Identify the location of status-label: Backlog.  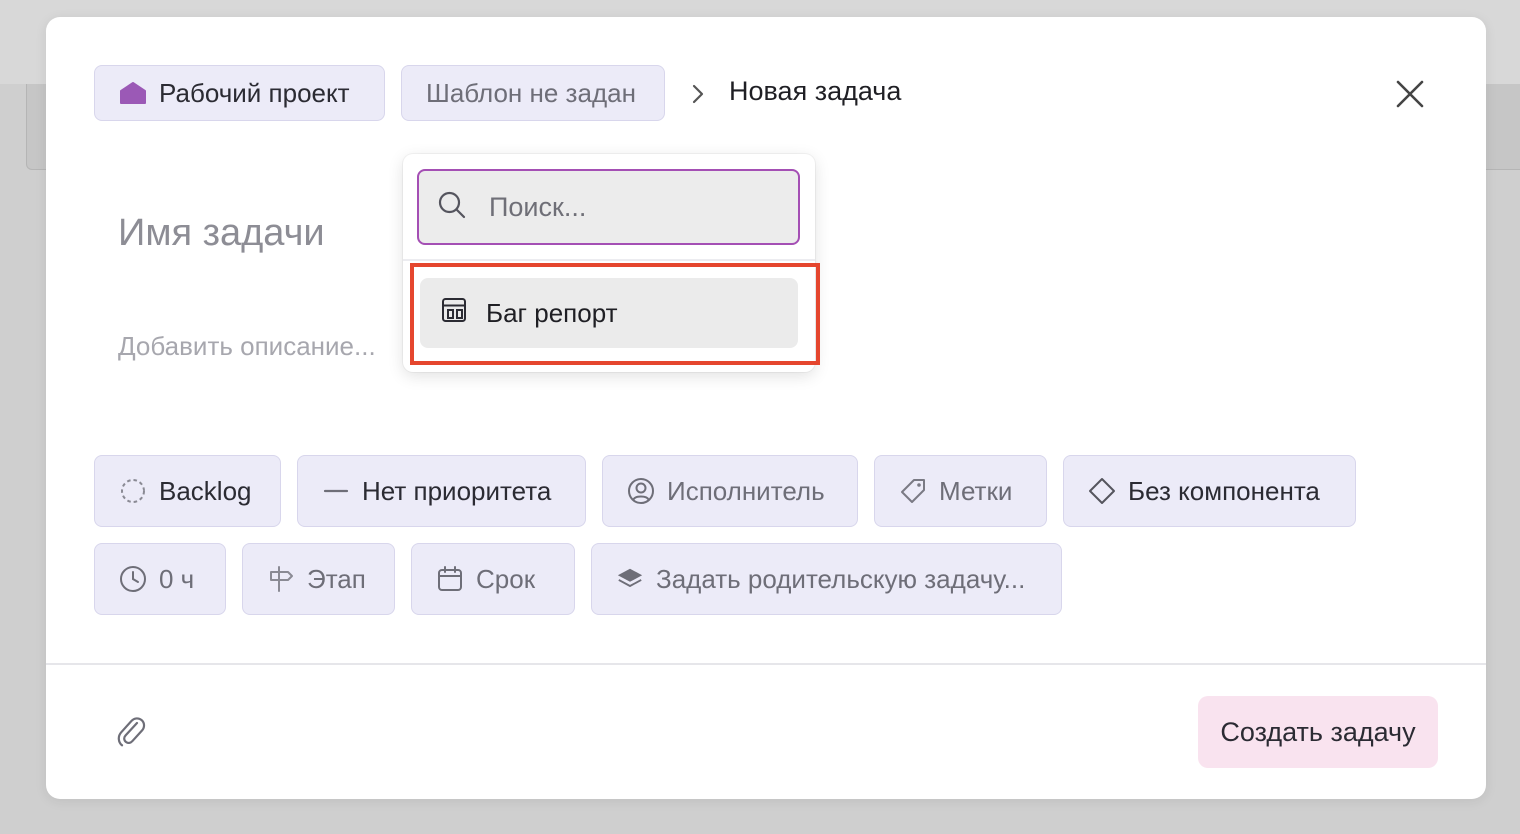
(205, 490).